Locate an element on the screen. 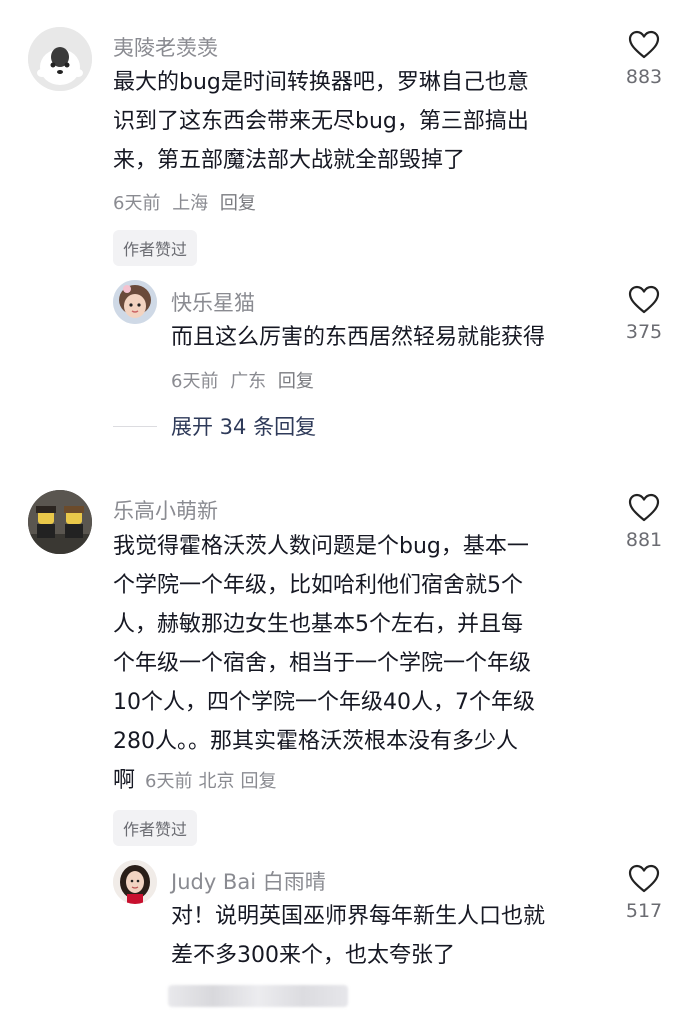 This screenshot has width=690, height=1023. expand-replies-button: 展开 34 条回复 is located at coordinates (214, 426).